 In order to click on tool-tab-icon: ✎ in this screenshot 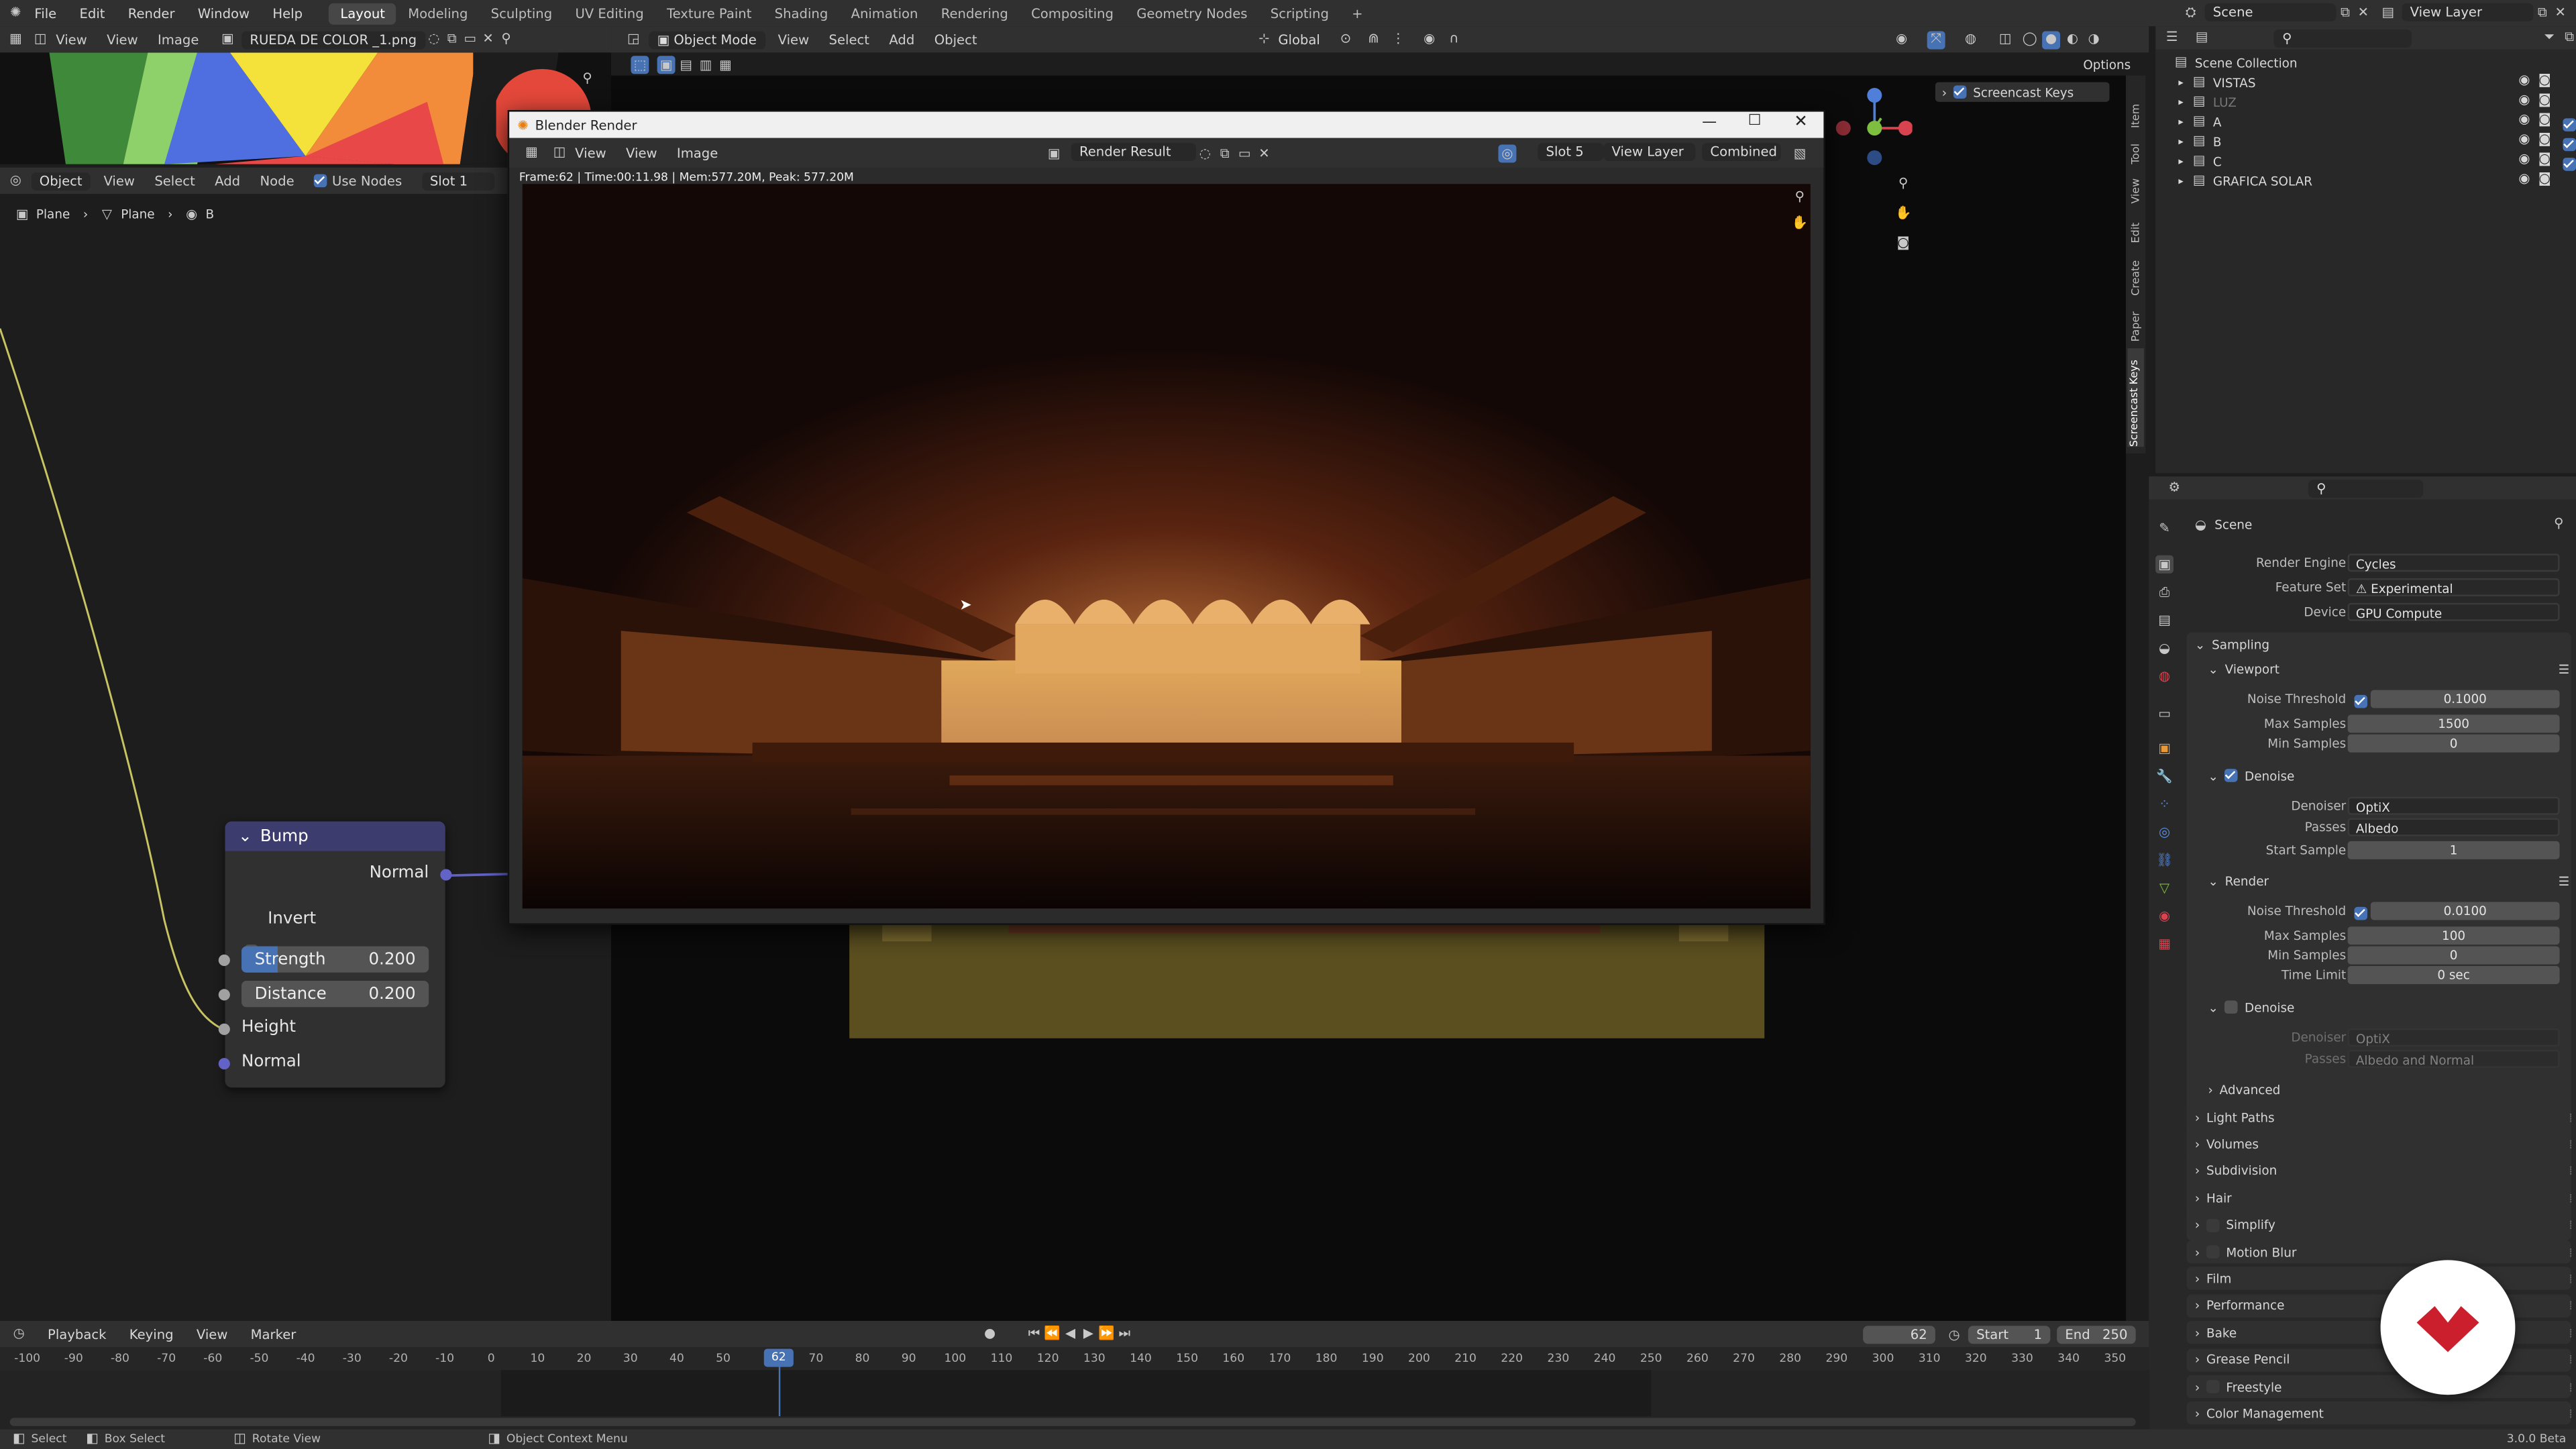, I will do `click(2164, 528)`.